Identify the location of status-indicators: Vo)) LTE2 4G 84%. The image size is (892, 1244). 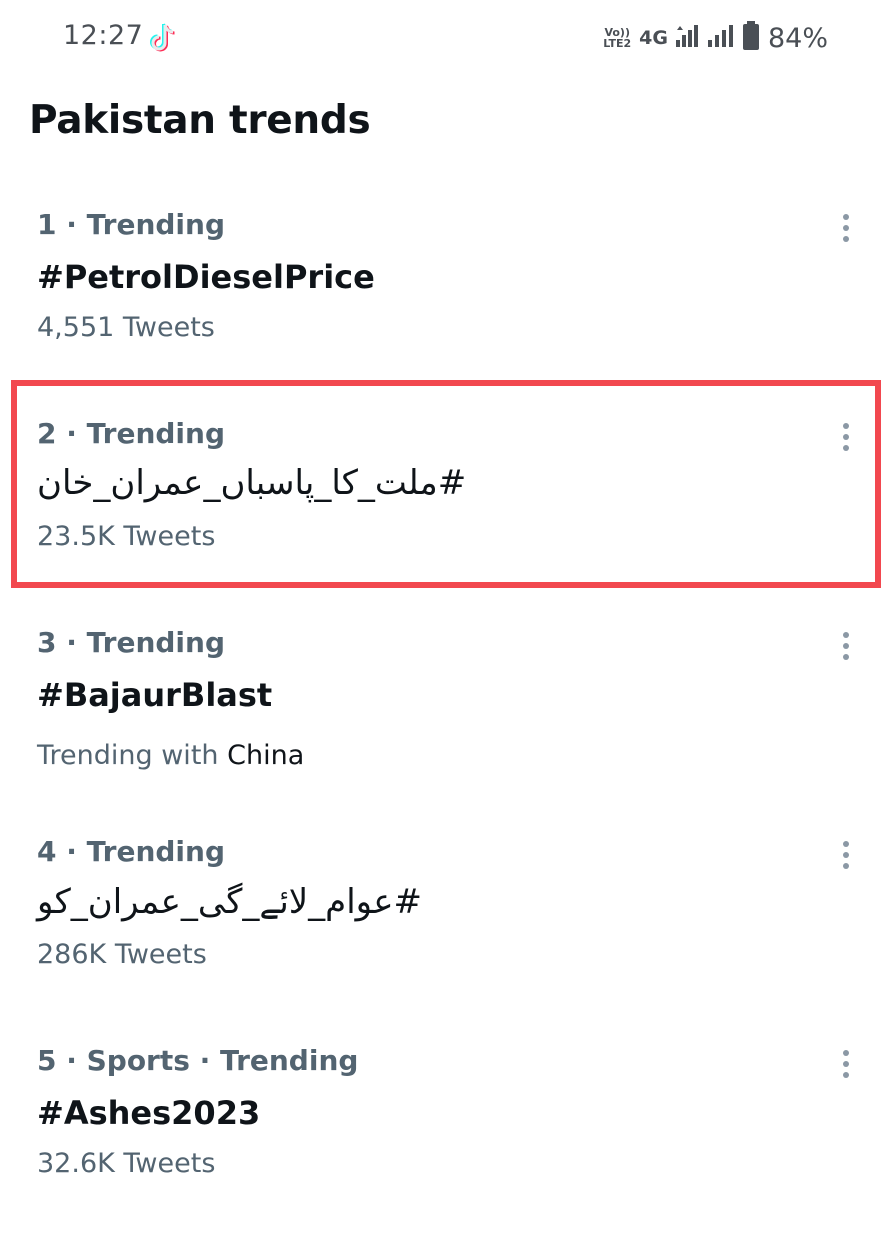
(715, 38).